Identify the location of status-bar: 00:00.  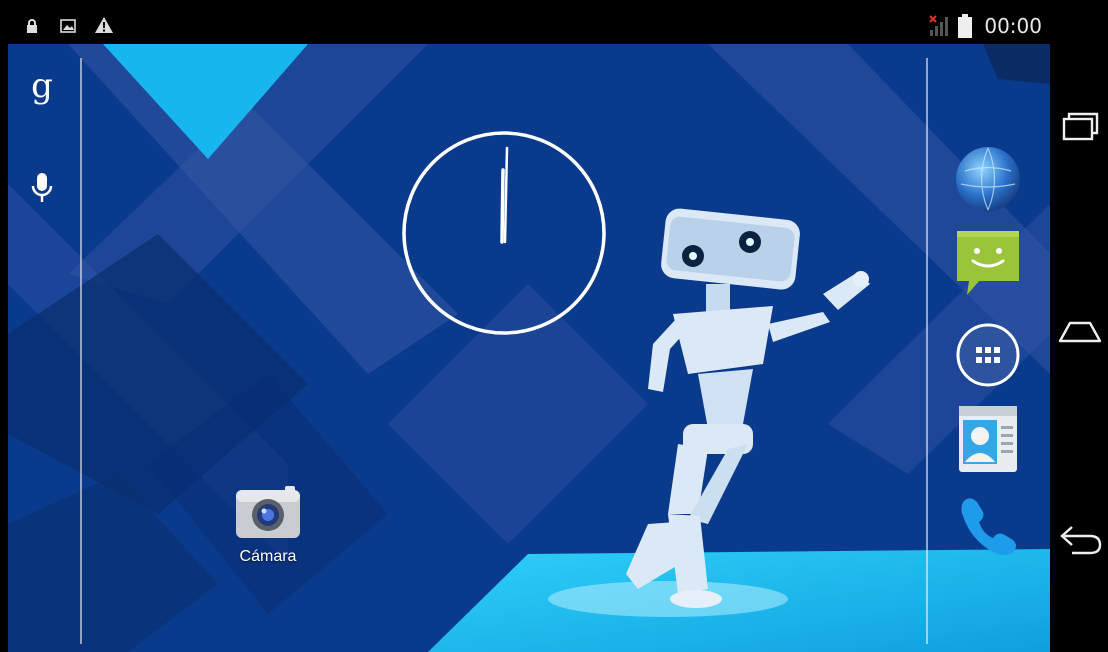
(529, 26).